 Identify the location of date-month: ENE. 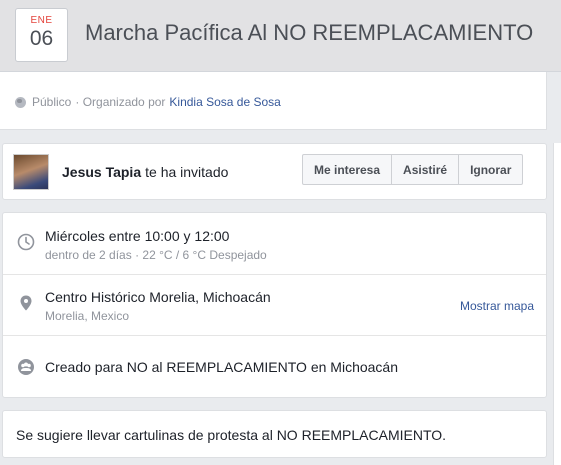
(41, 20).